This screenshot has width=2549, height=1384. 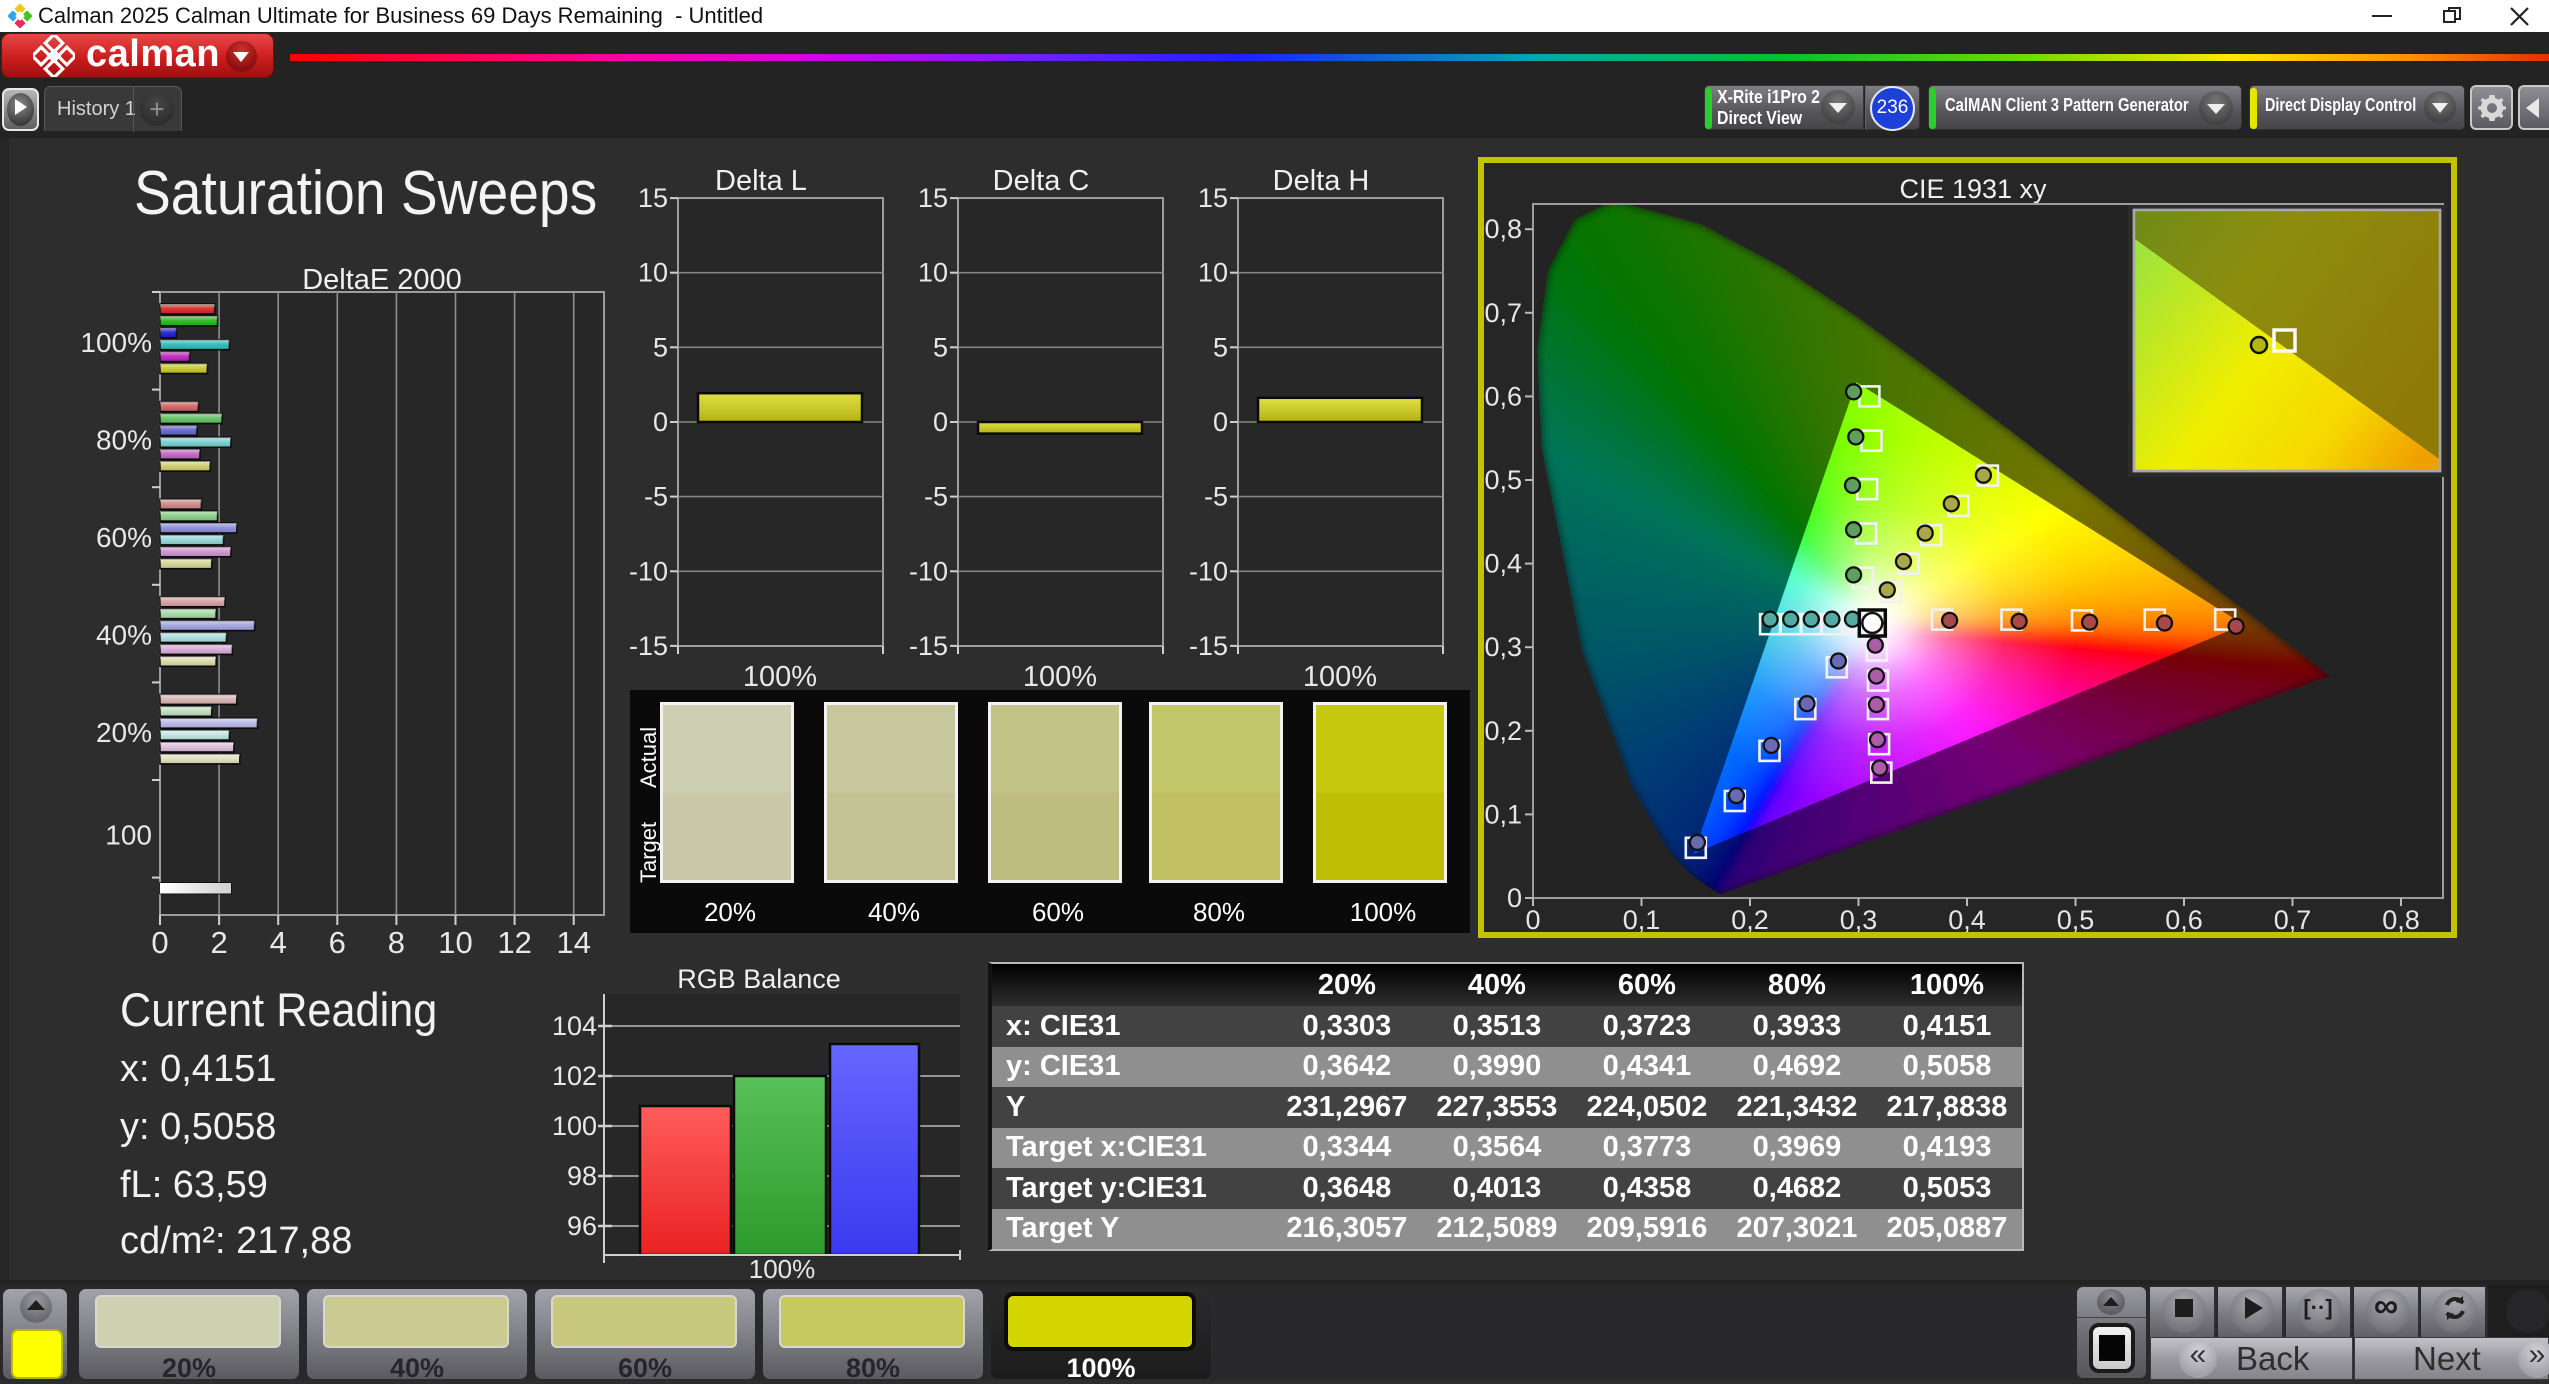 I want to click on svg-text: Delta H, so click(x=1321, y=182).